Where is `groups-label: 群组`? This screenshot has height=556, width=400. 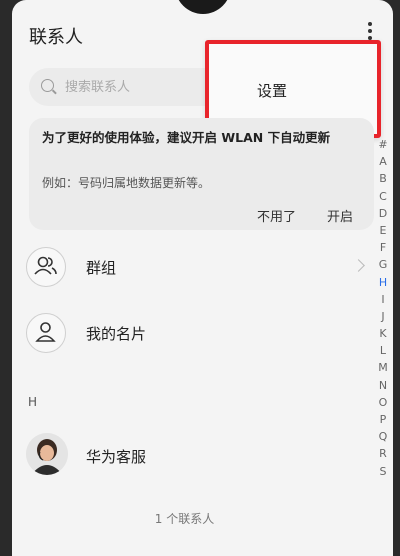 groups-label: 群组 is located at coordinates (101, 268).